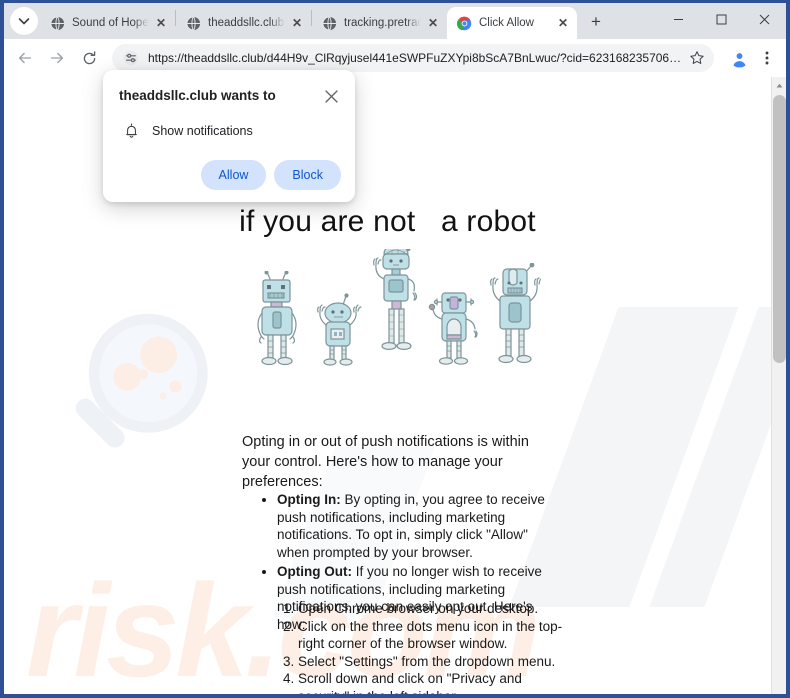  I want to click on tab-title: theaddsllc.club, so click(246, 23).